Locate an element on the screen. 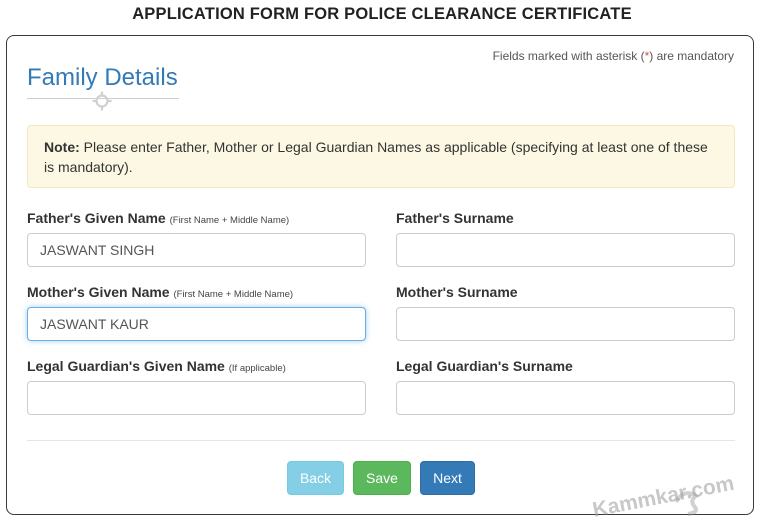  mandatory-prefix: Fields marked with asterisk ( is located at coordinates (568, 56).